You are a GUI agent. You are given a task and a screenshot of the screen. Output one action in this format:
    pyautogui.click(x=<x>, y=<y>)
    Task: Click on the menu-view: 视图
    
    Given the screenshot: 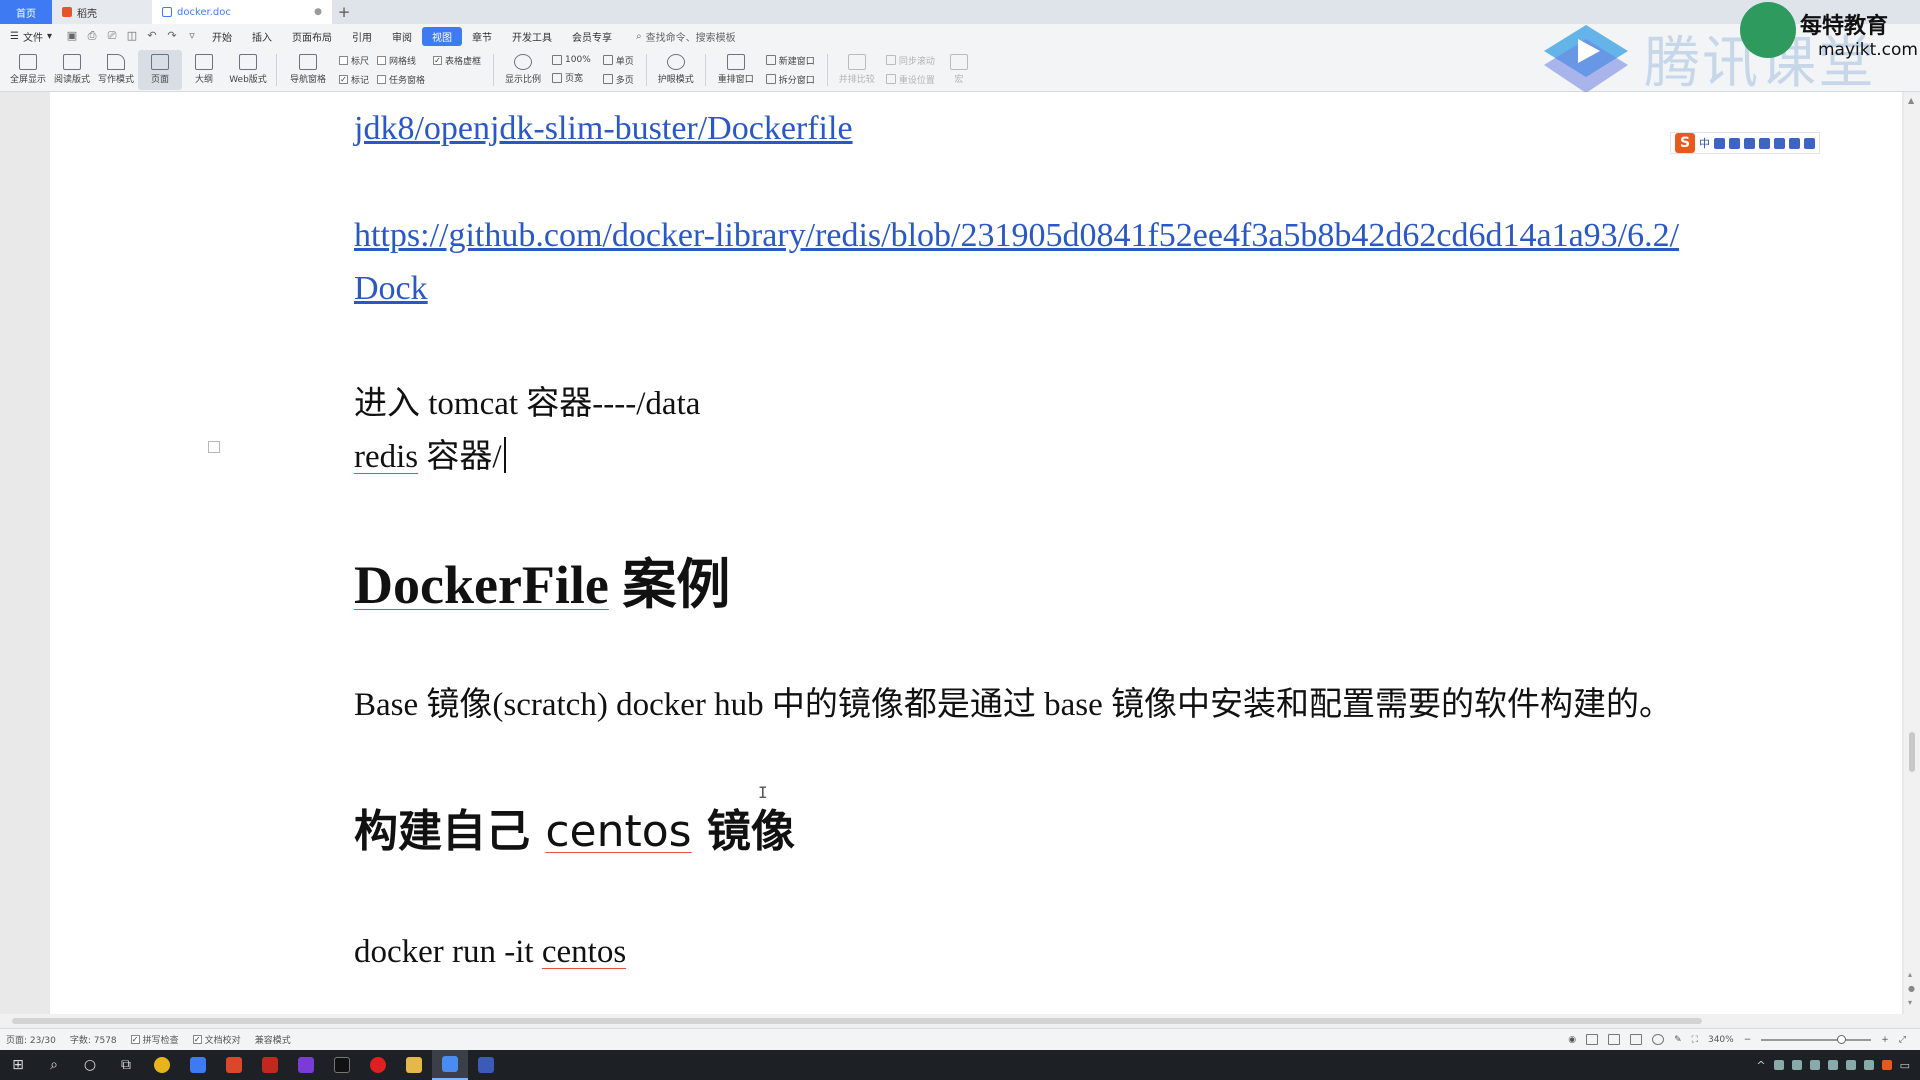 What is the action you would take?
    pyautogui.click(x=442, y=36)
    